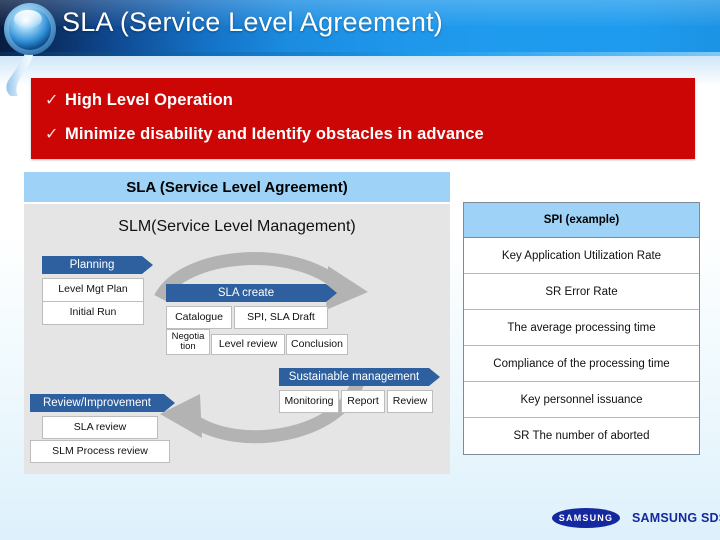  I want to click on stage-item: Report, so click(363, 401).